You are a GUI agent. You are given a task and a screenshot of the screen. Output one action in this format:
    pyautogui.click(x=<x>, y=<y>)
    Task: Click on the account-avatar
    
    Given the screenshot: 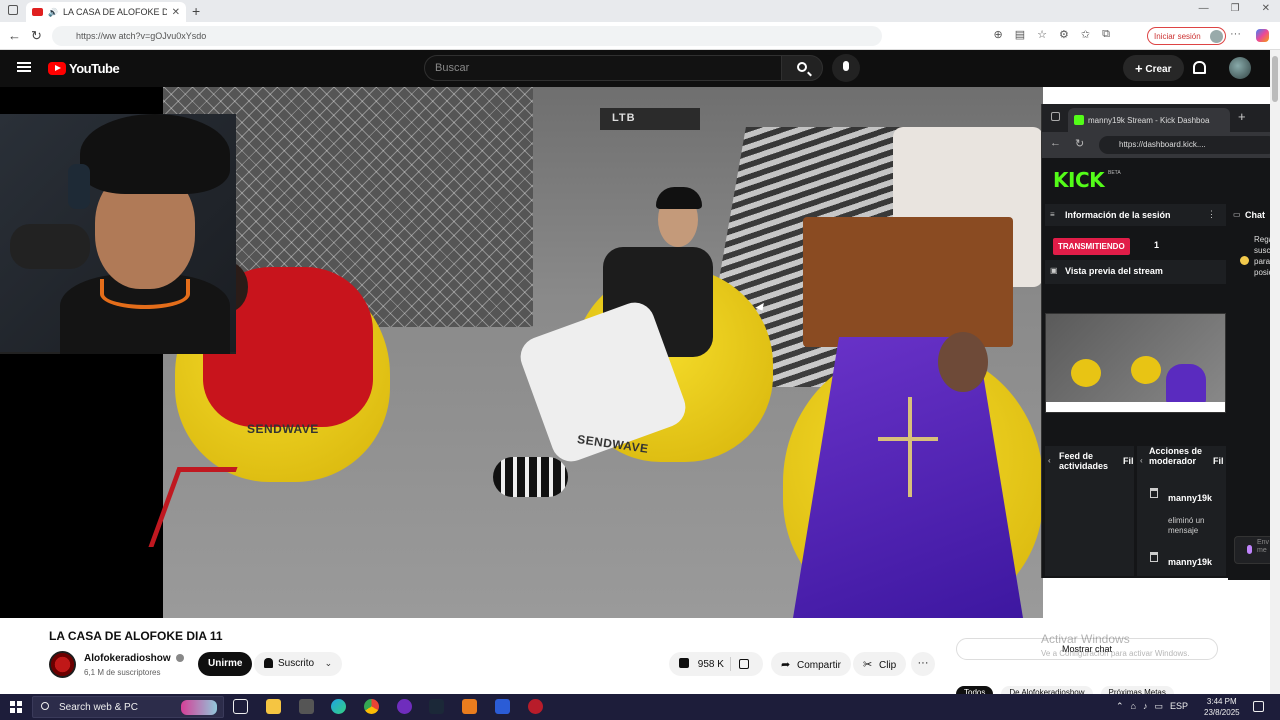 What is the action you would take?
    pyautogui.click(x=1240, y=68)
    